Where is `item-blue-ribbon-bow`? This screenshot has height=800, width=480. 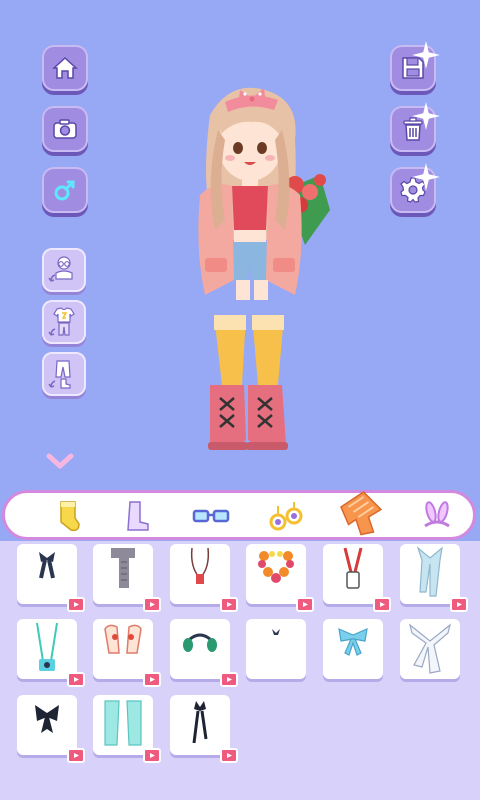
item-blue-ribbon-bow is located at coordinates (353, 649).